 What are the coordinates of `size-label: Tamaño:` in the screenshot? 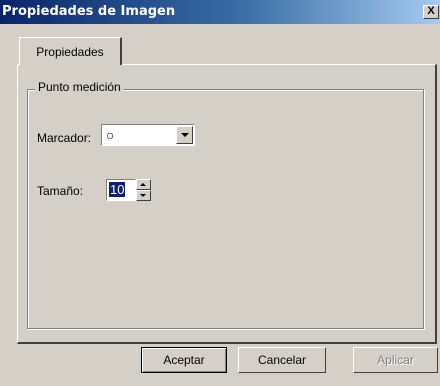 It's located at (60, 191).